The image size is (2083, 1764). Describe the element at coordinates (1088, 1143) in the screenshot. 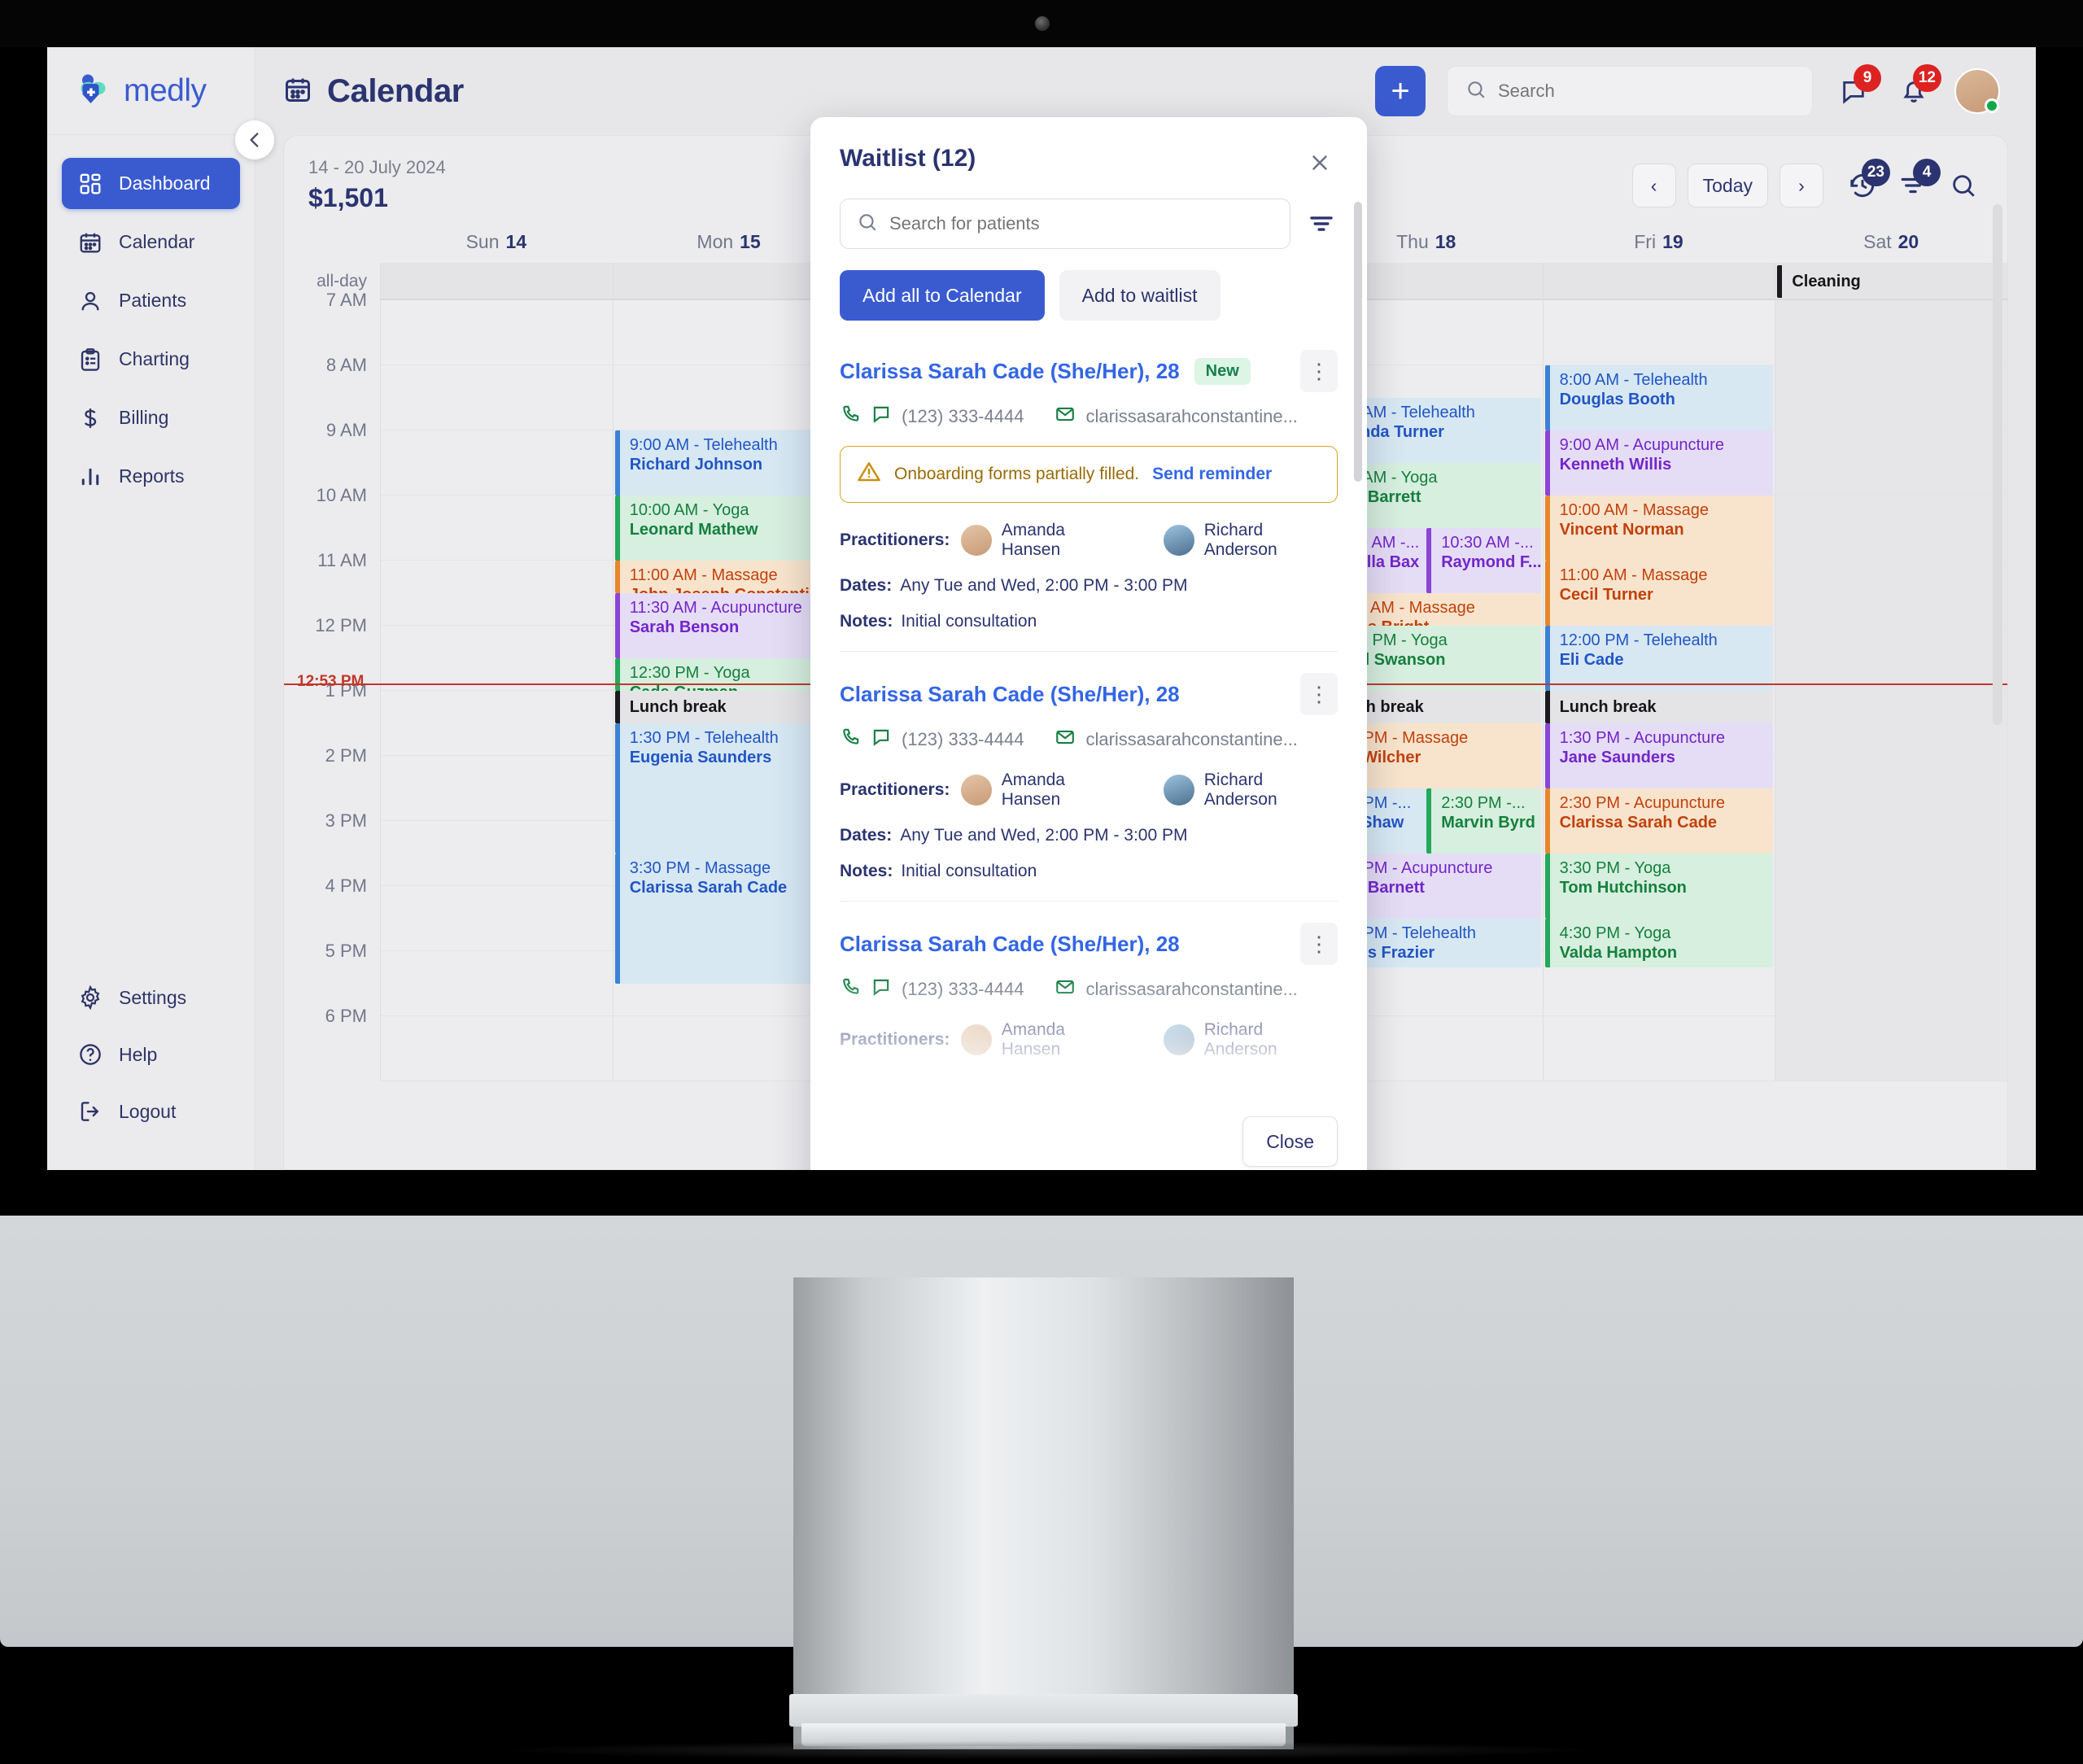

I see `modal-footer: Close` at that location.